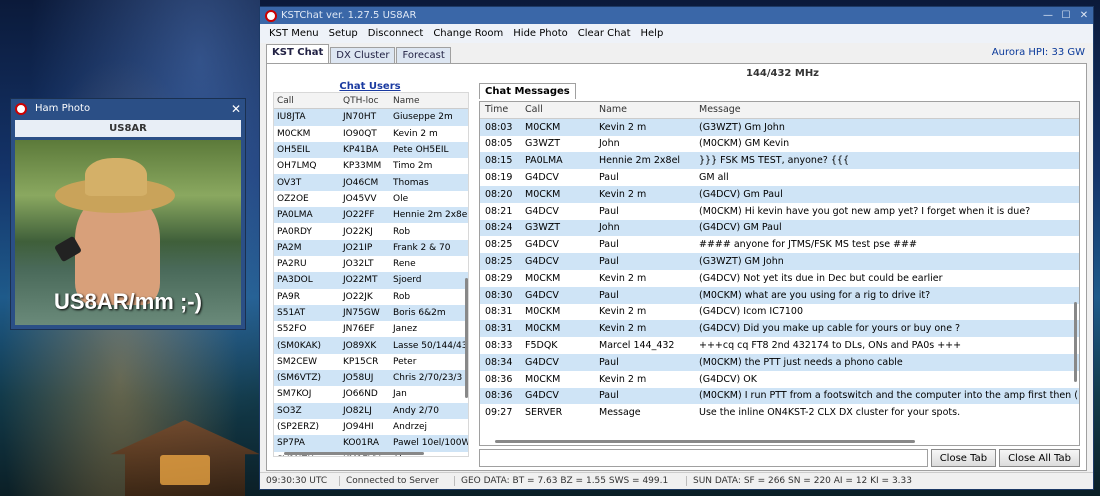 This screenshot has height=496, width=1100. What do you see at coordinates (604, 33) in the screenshot?
I see `menu-clear-chat: Clear Chat` at bounding box center [604, 33].